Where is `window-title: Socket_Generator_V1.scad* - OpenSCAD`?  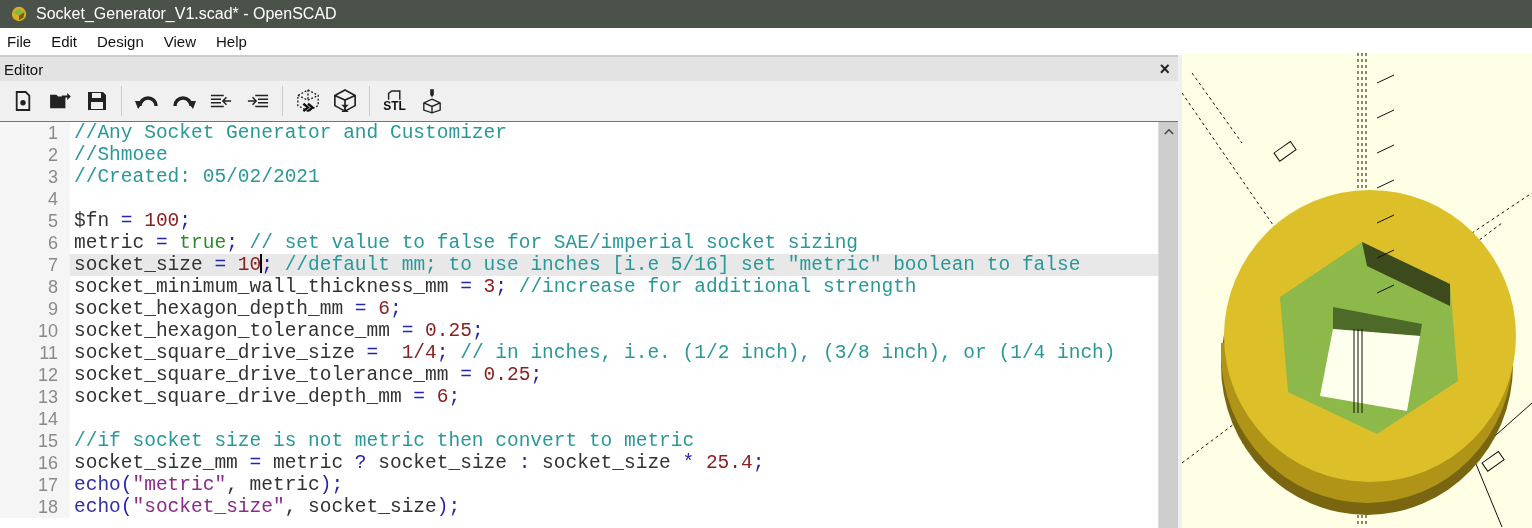 window-title: Socket_Generator_V1.scad* - OpenSCAD is located at coordinates (186, 14).